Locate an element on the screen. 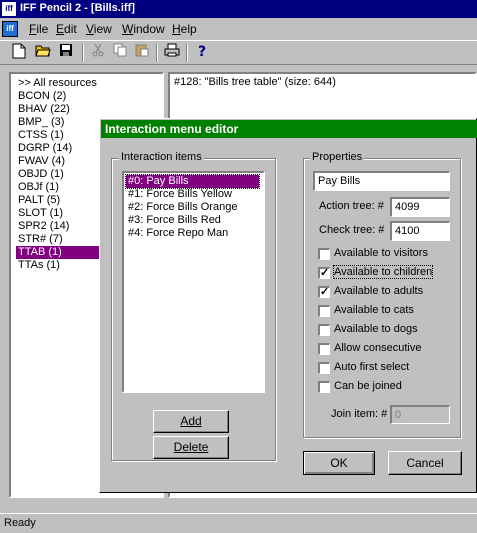  iff-app-icon: iff is located at coordinates (9, 9).